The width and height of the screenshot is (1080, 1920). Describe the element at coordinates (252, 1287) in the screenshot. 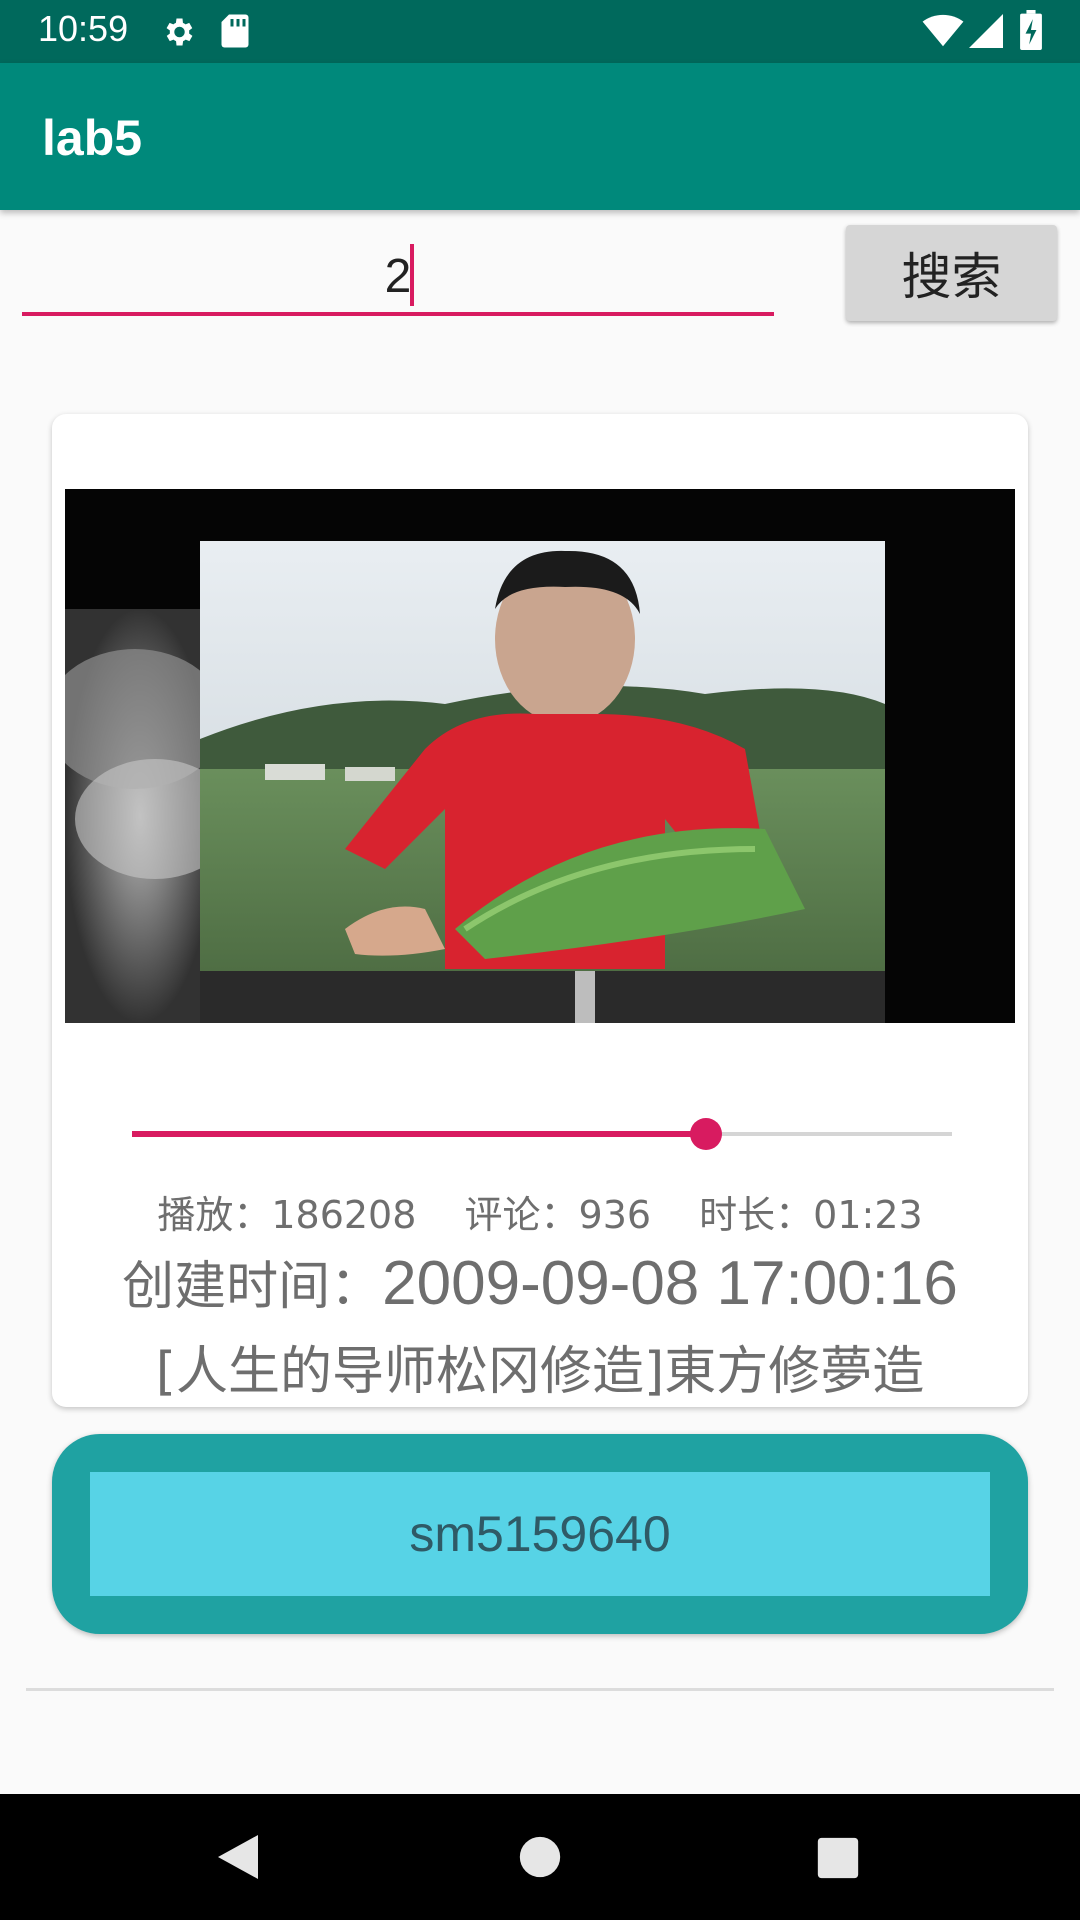

I see `created-label: 创建时间：` at that location.